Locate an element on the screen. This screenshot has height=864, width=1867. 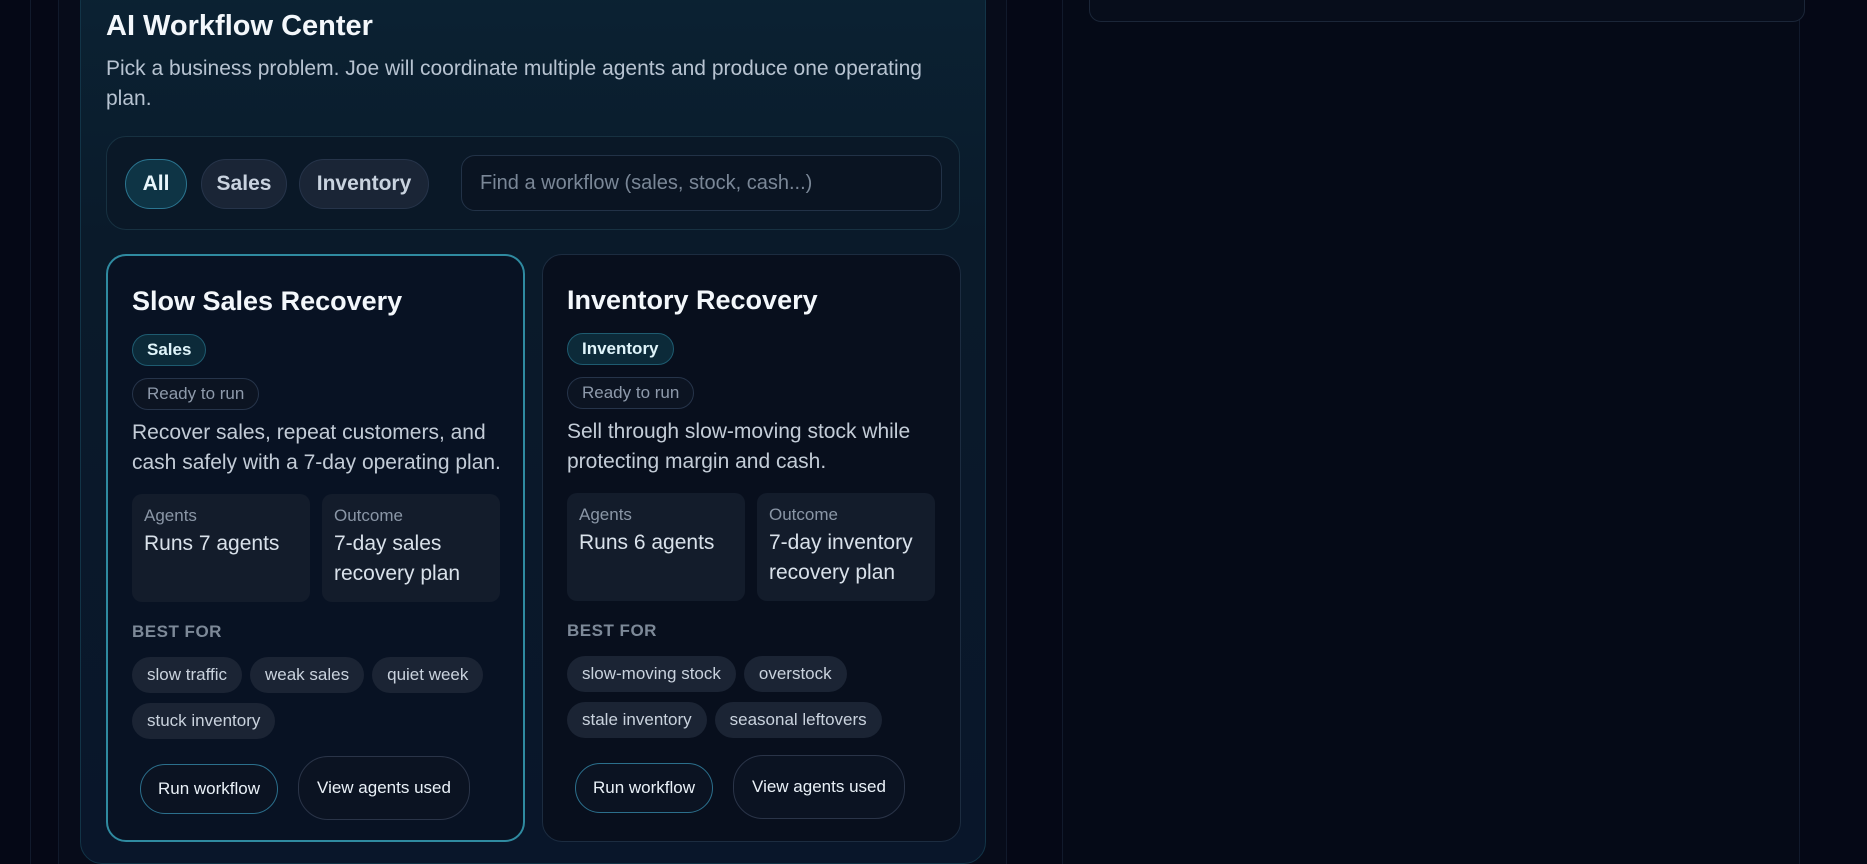
filter-chip-sales: Sales is located at coordinates (244, 184).